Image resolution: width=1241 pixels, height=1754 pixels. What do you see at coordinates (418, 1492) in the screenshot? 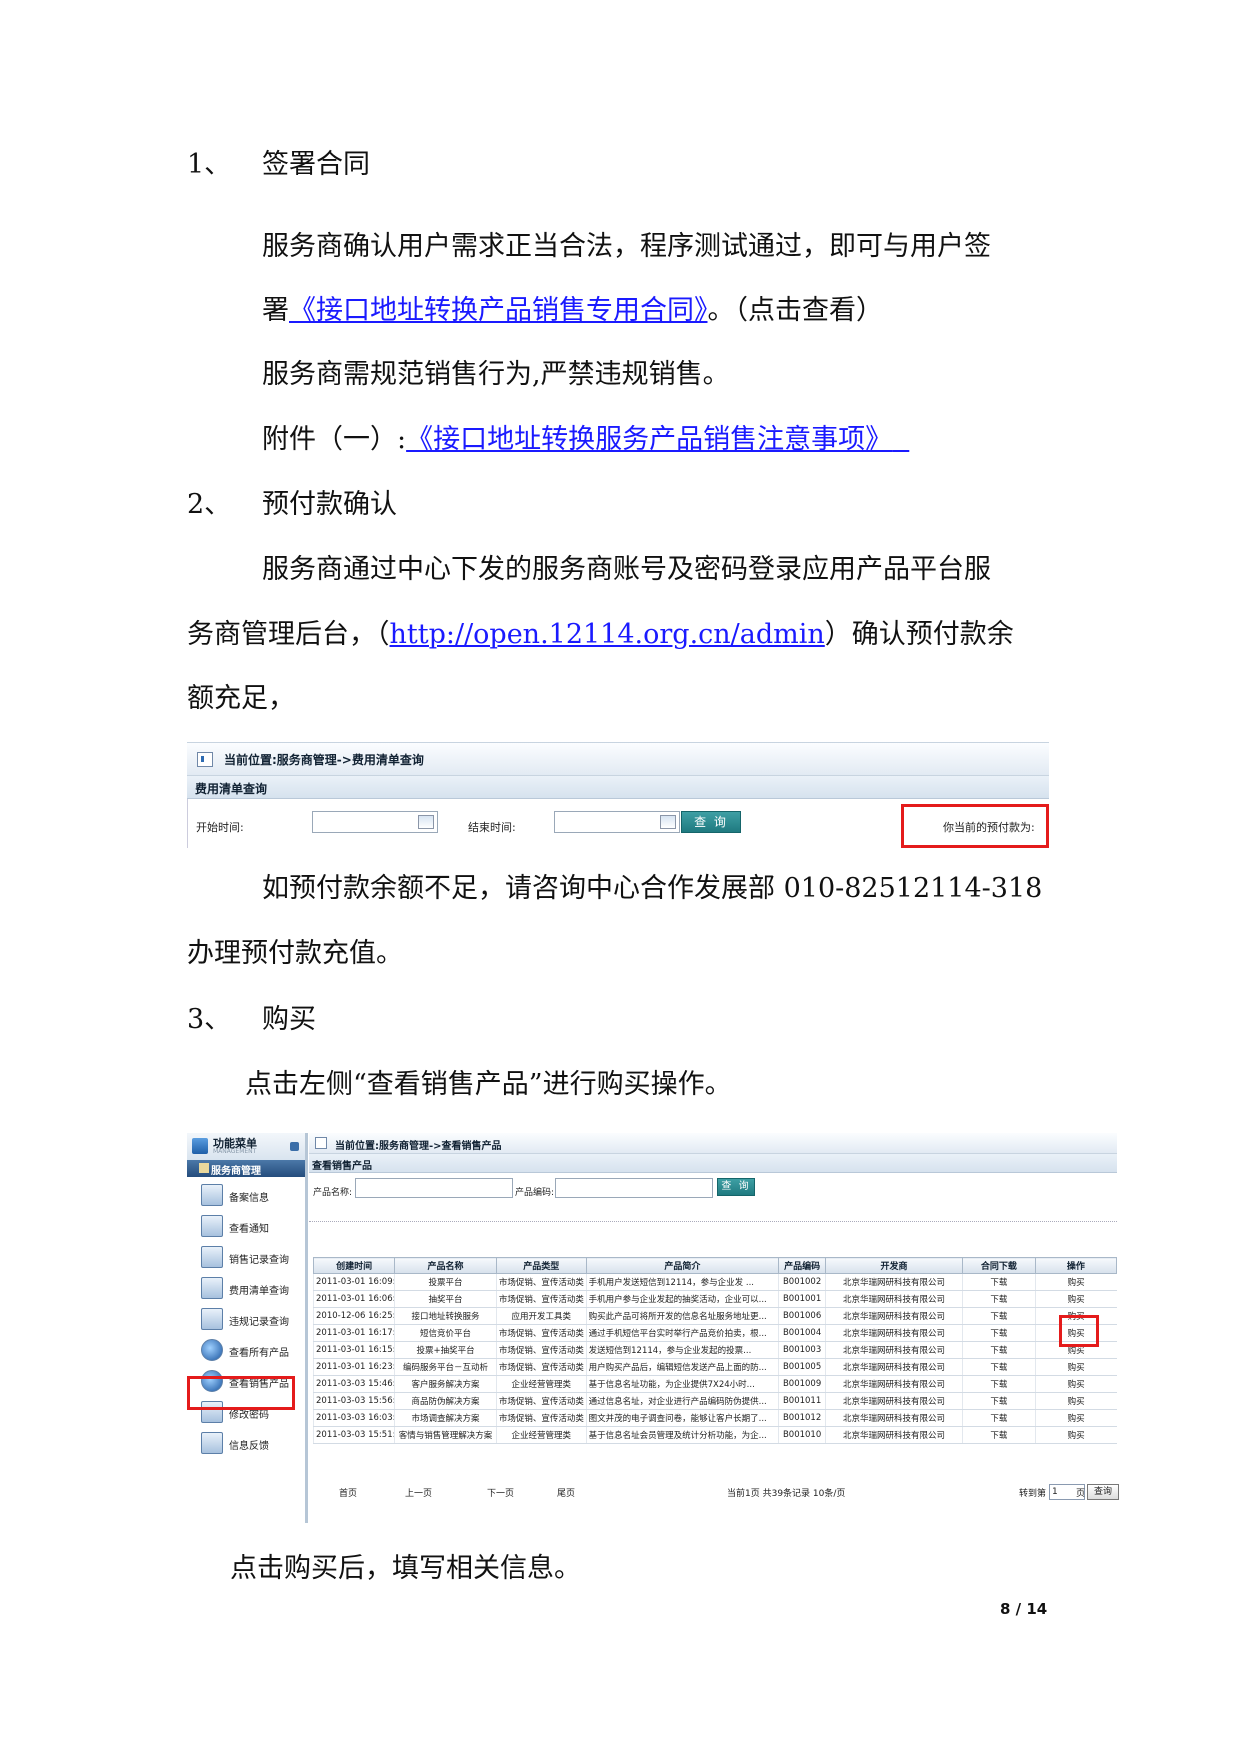
I see `prev-page-link: 上一页` at bounding box center [418, 1492].